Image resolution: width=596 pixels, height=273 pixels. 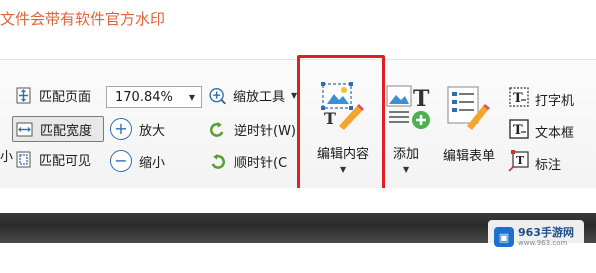 I want to click on ribbon-bottom-gap, so click(x=298, y=200).